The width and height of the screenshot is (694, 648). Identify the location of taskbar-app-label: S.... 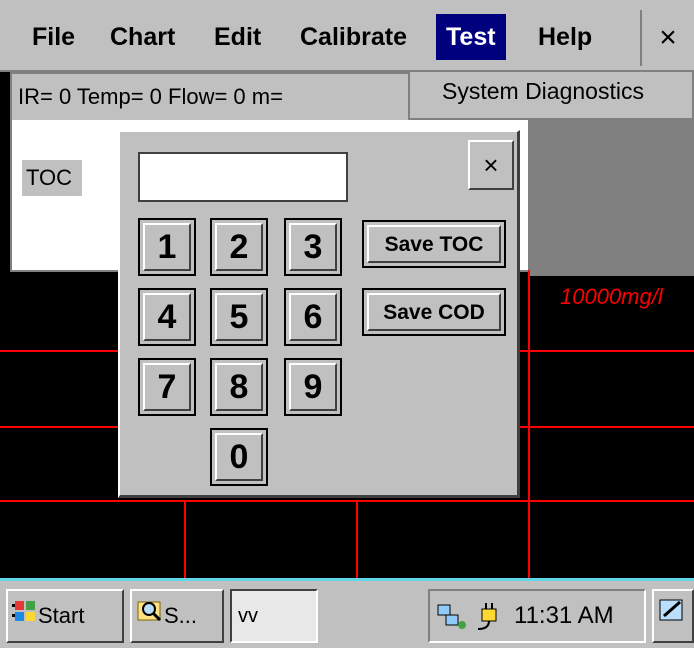
(181, 615).